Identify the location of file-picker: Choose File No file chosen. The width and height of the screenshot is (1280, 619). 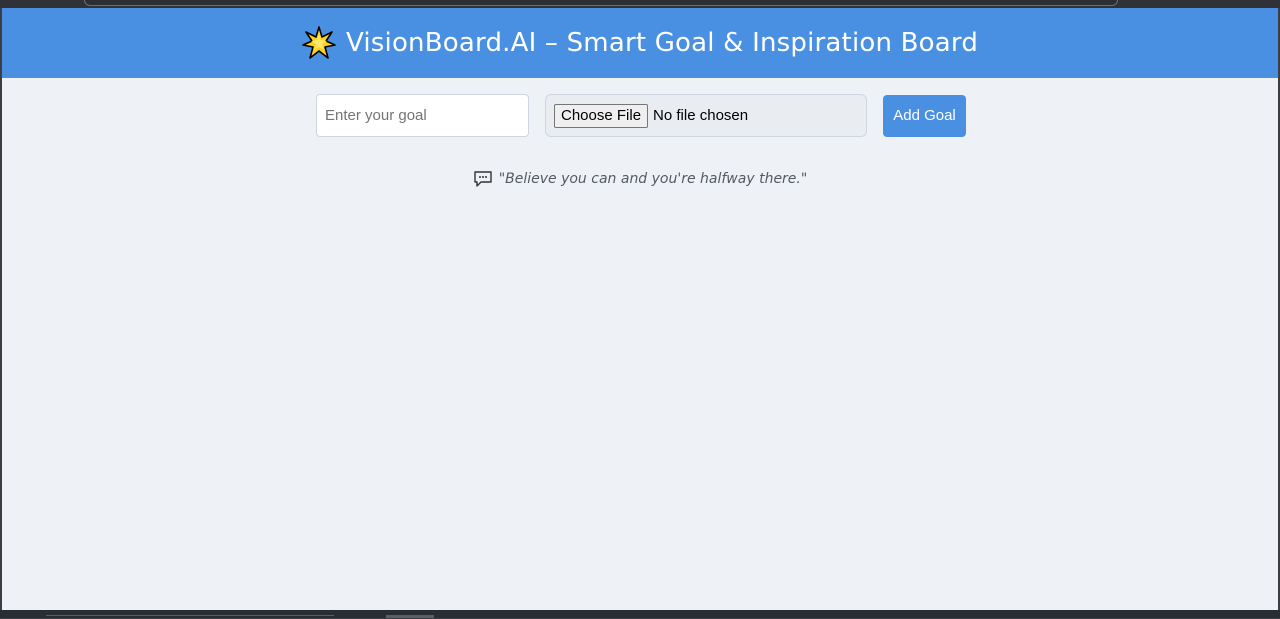
(706, 115).